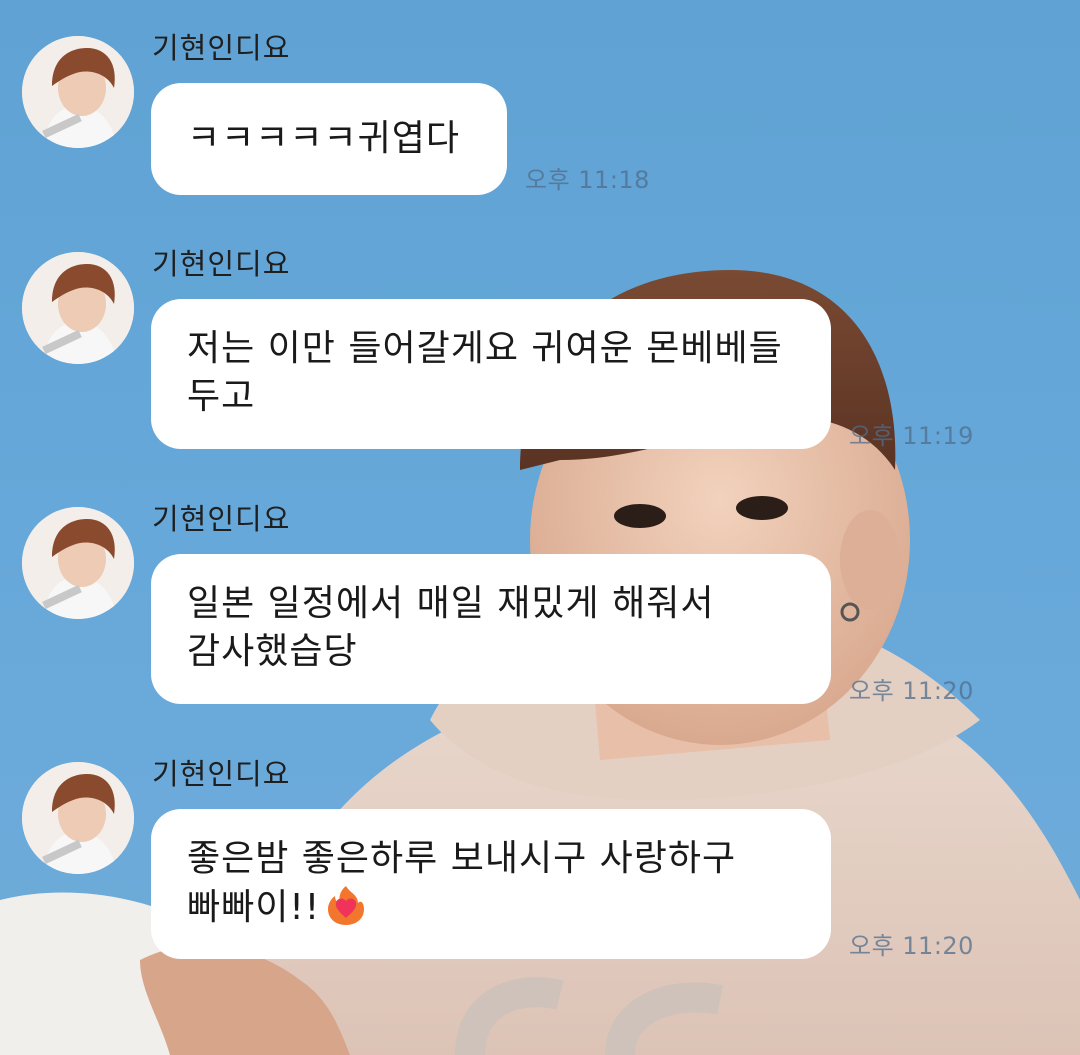 The height and width of the screenshot is (1055, 1080). I want to click on message-bubble: ㅋㅋㅋㅋㅋ귀엽다, so click(329, 139).